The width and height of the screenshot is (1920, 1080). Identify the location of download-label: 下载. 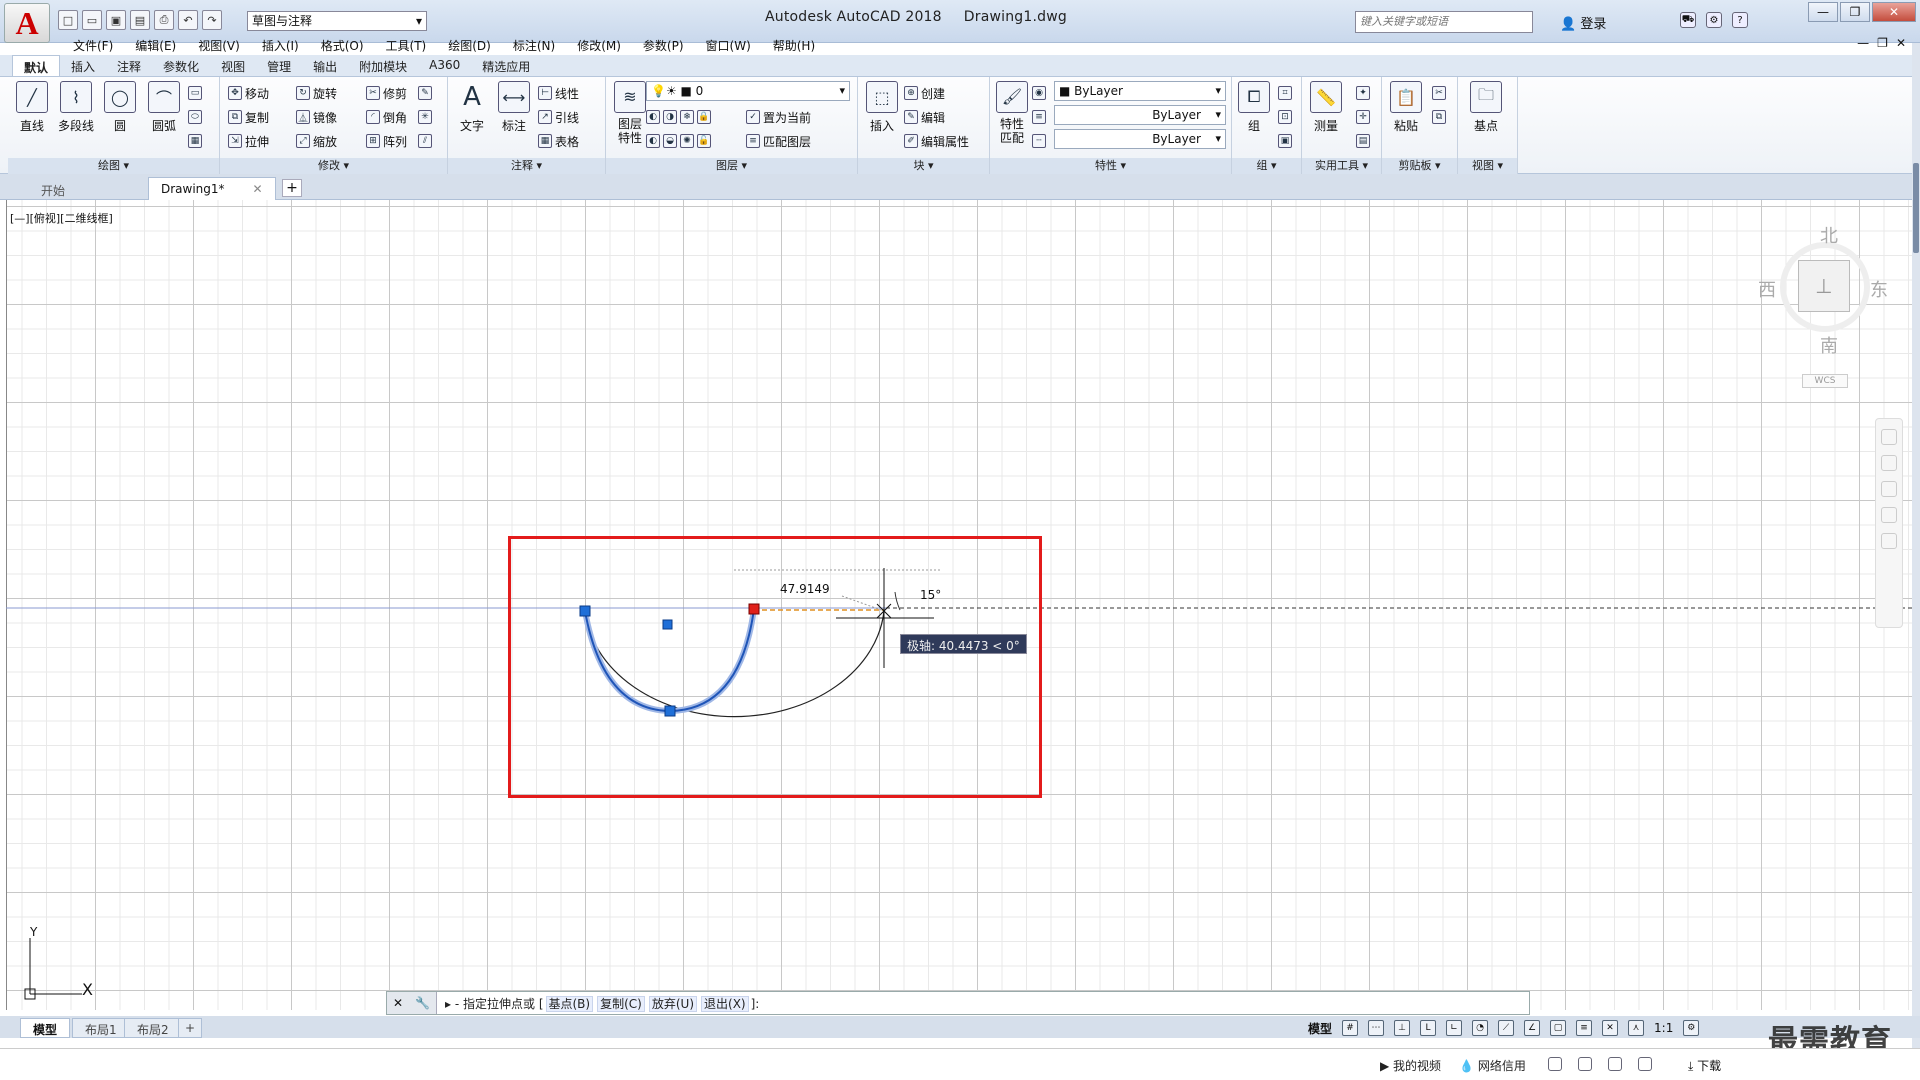
(1709, 1066).